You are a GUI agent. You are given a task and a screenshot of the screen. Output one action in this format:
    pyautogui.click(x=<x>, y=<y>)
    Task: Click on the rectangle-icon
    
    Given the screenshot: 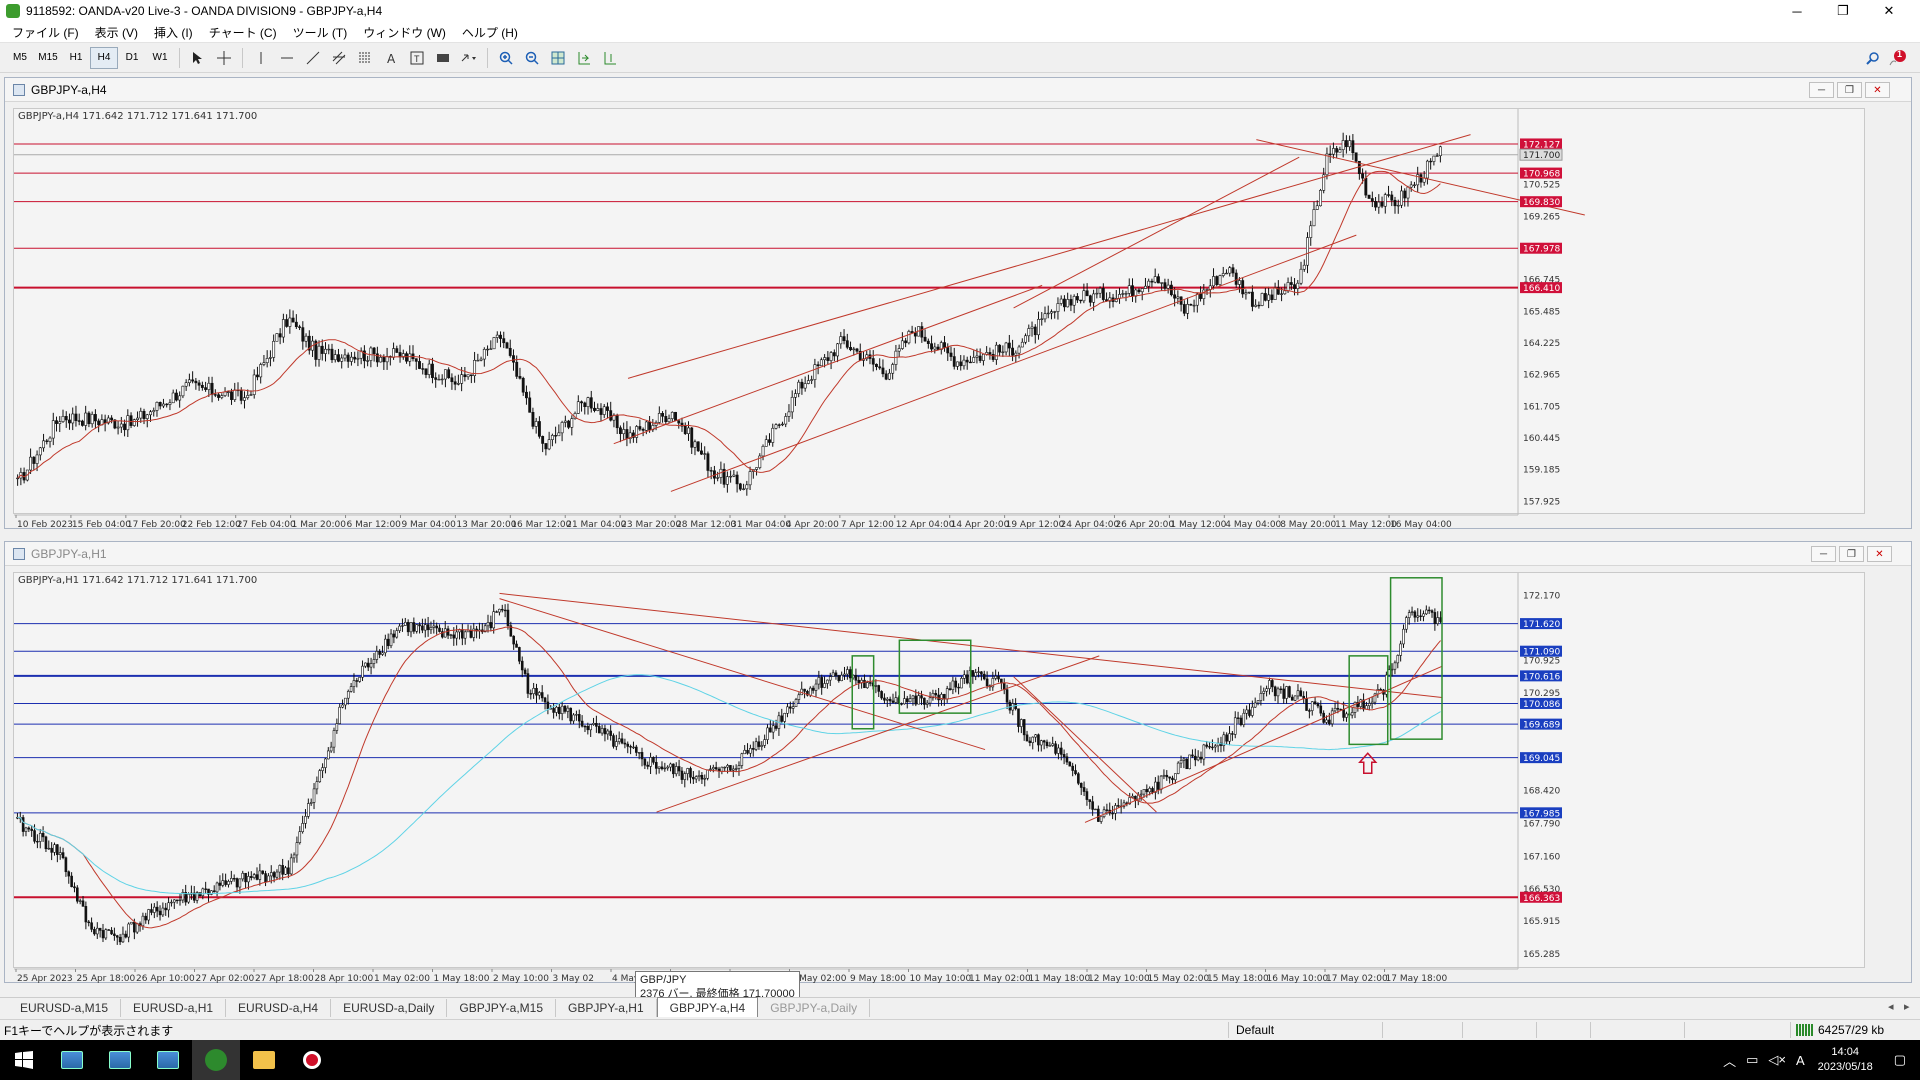 What is the action you would take?
    pyautogui.click(x=443, y=58)
    